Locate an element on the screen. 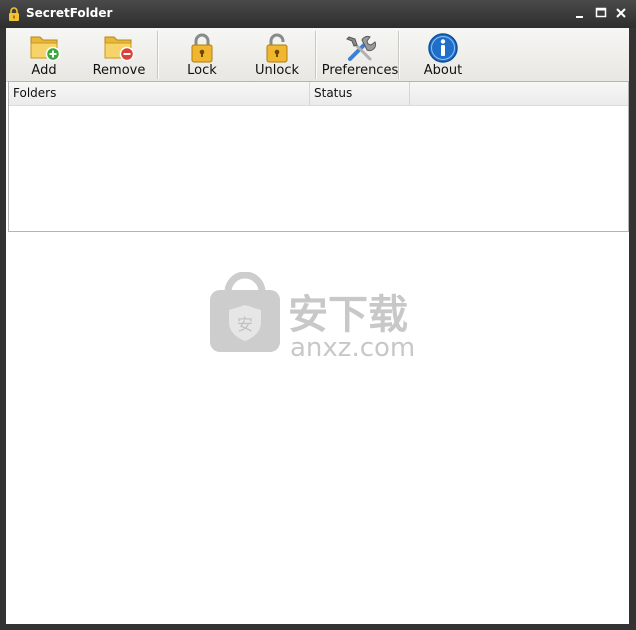 The height and width of the screenshot is (630, 636). preferences-button-label: Preferences is located at coordinates (360, 70).